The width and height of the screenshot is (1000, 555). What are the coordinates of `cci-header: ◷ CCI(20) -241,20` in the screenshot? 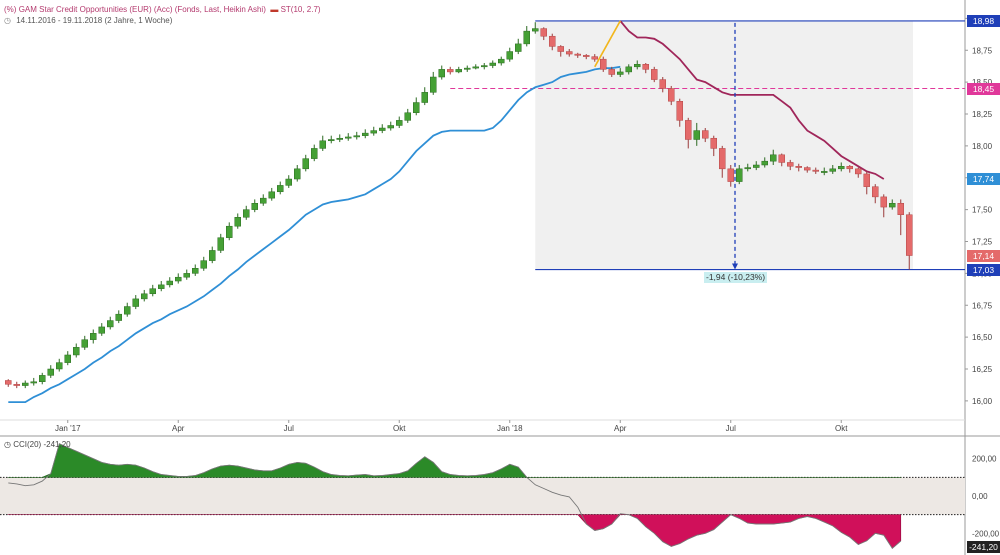 It's located at (37, 444).